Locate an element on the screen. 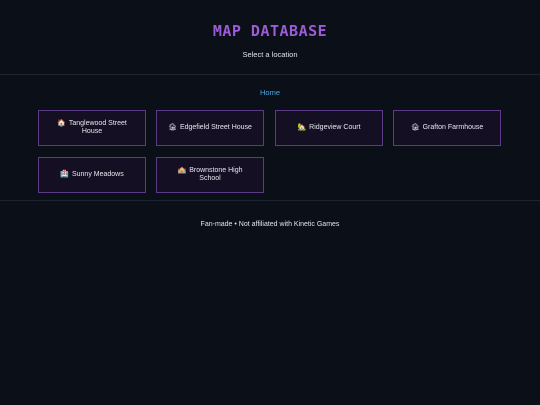 This screenshot has width=540, height=405. location-card-ridgeview: 🏡 Ridgeview Court is located at coordinates (329, 128).